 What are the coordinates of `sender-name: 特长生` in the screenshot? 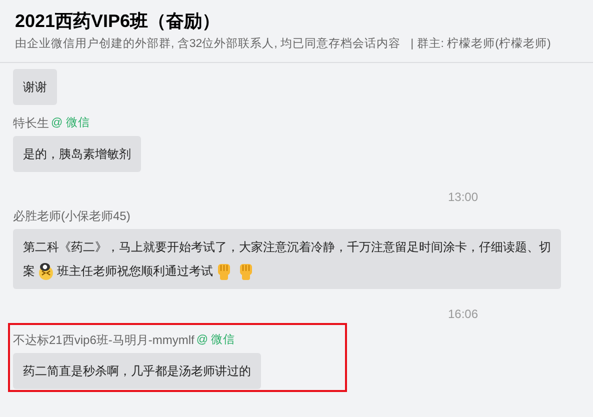 It's located at (31, 123).